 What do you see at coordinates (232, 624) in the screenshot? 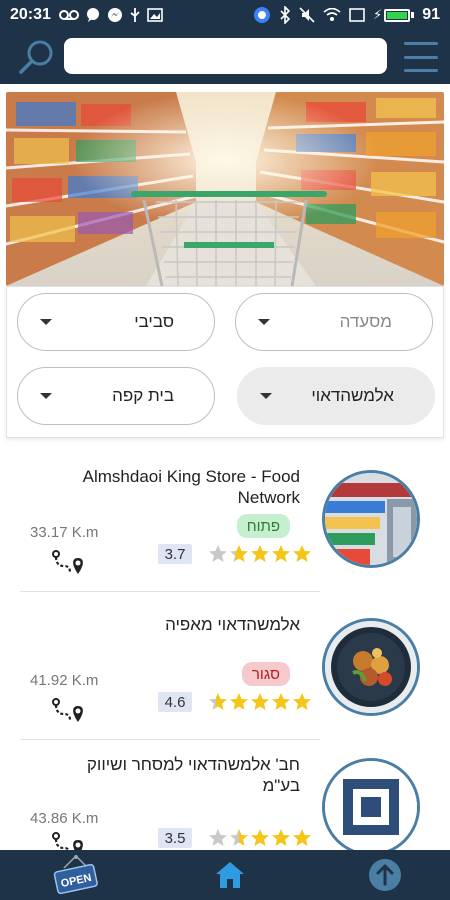
I see `store-name: אלמשהדאוי מאפיה` at bounding box center [232, 624].